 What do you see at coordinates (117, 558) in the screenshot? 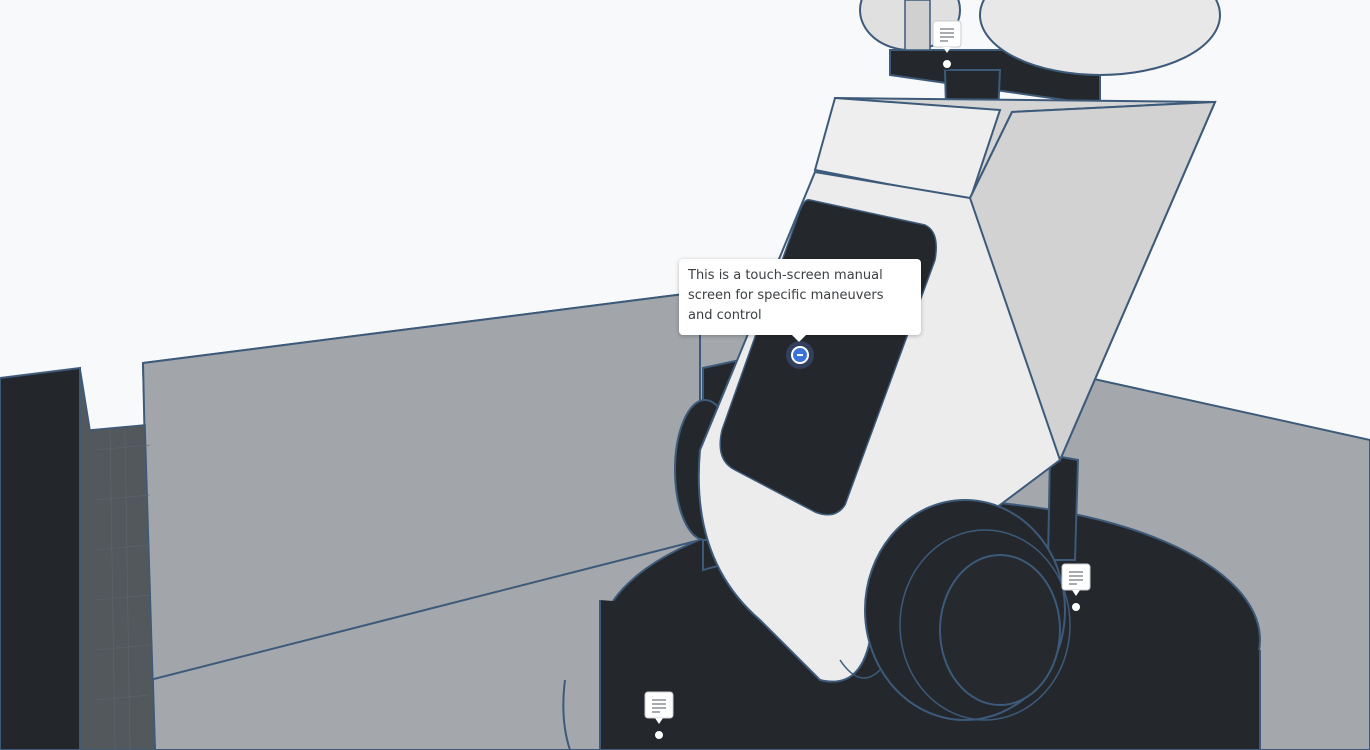
I see `left-grid-surface` at bounding box center [117, 558].